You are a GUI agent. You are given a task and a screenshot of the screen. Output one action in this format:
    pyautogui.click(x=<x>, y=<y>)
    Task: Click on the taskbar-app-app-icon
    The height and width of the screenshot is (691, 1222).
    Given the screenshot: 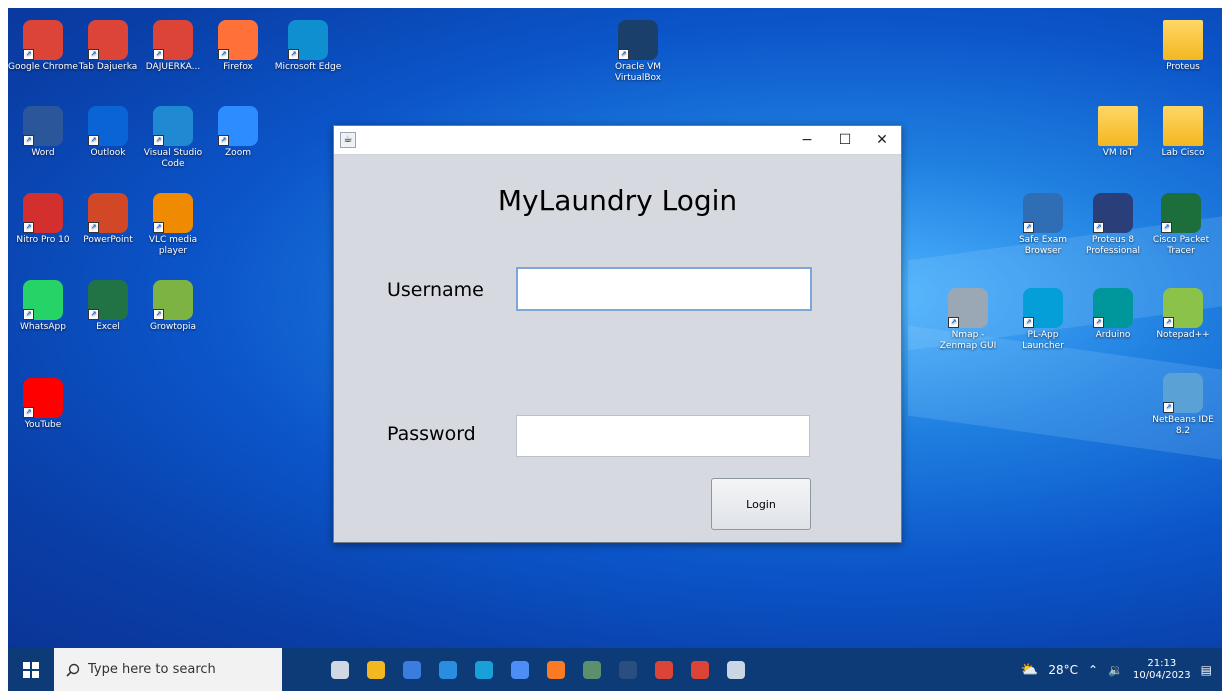 What is the action you would take?
    pyautogui.click(x=592, y=669)
    